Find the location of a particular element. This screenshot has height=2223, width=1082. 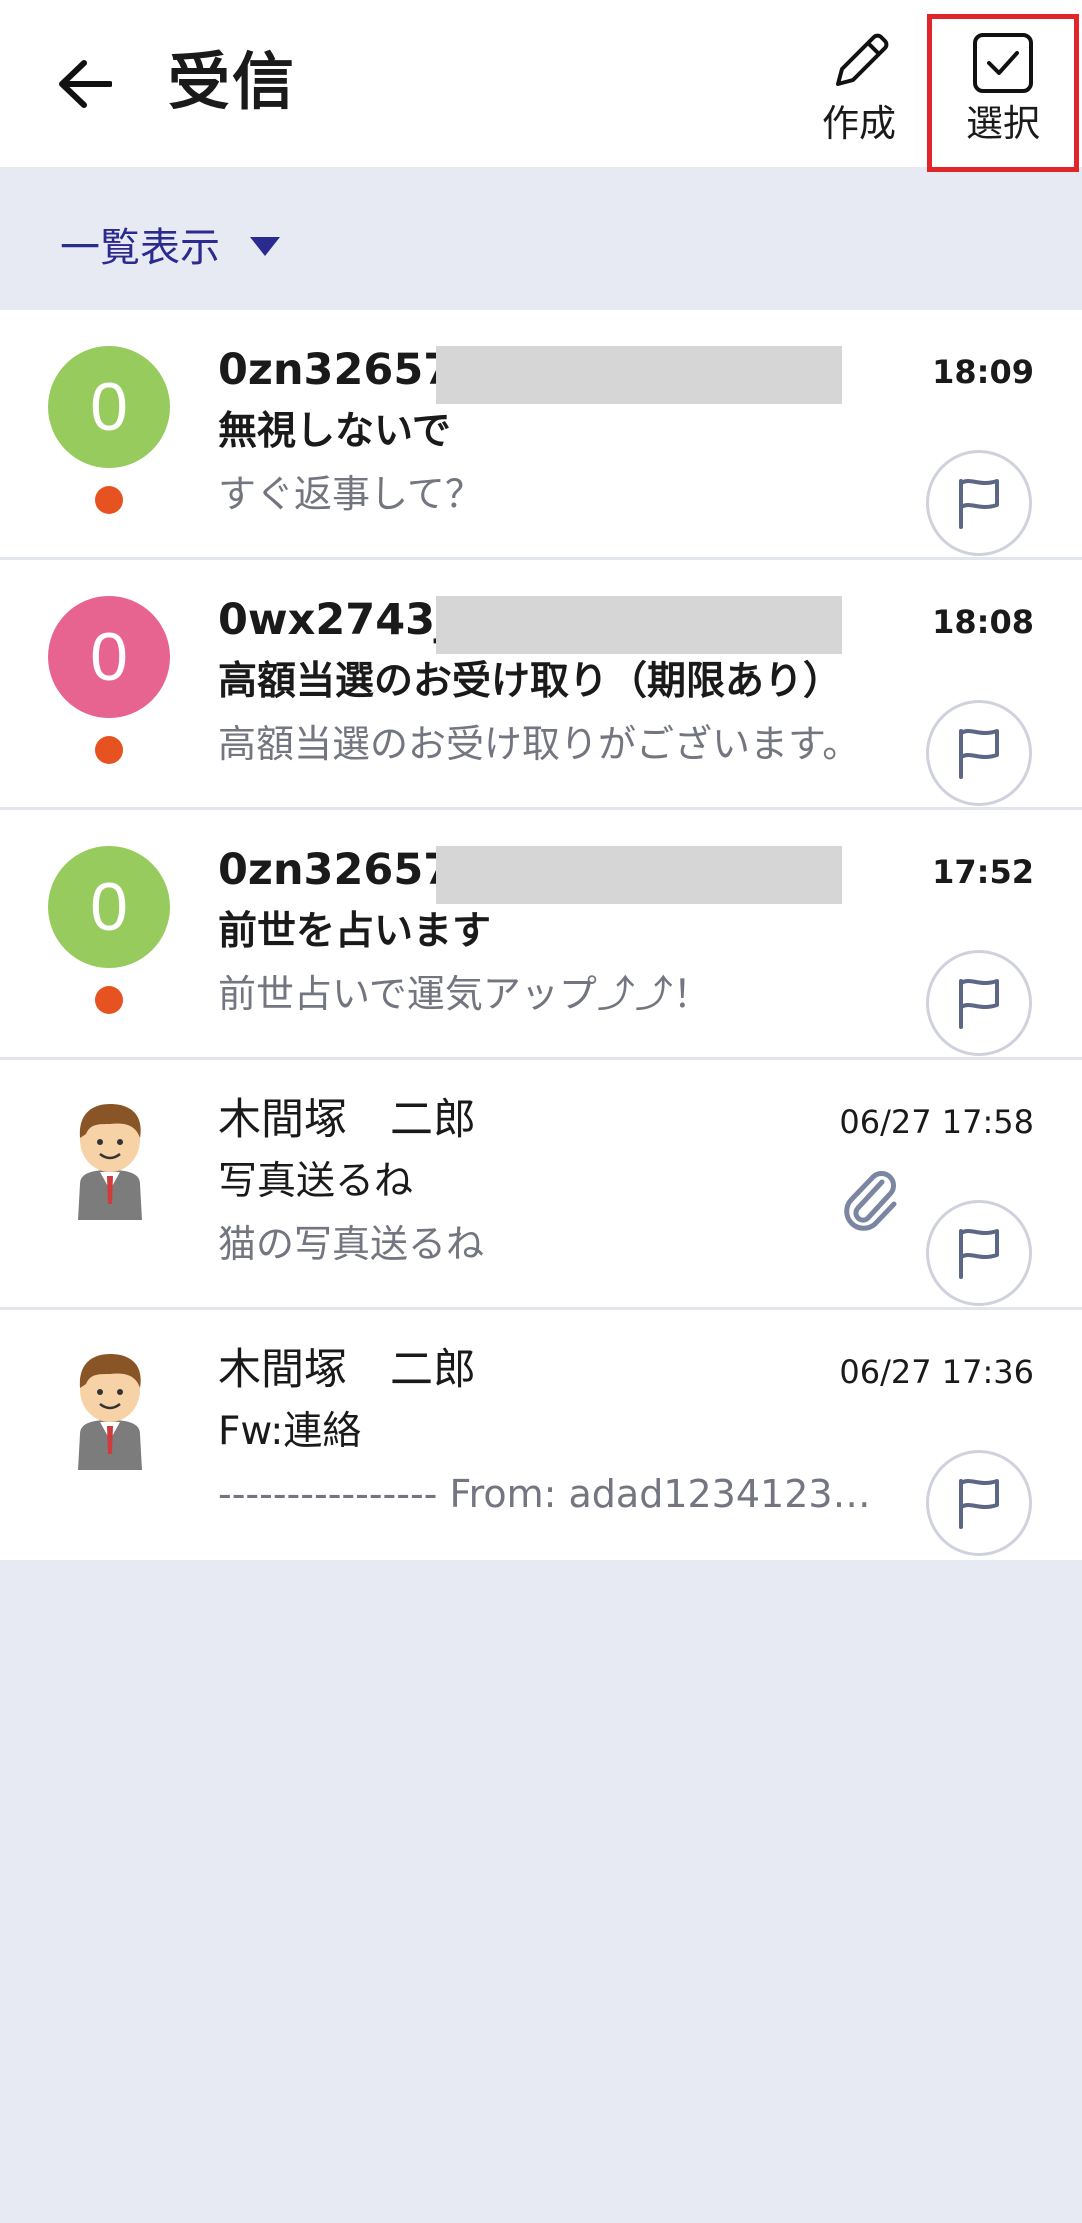

message-time: 18:08 is located at coordinates (983, 622).